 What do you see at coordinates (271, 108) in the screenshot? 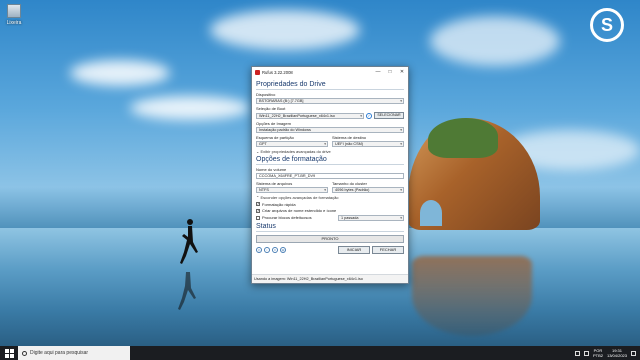
I see `boot-selection-label: Seleção de Boot` at bounding box center [271, 108].